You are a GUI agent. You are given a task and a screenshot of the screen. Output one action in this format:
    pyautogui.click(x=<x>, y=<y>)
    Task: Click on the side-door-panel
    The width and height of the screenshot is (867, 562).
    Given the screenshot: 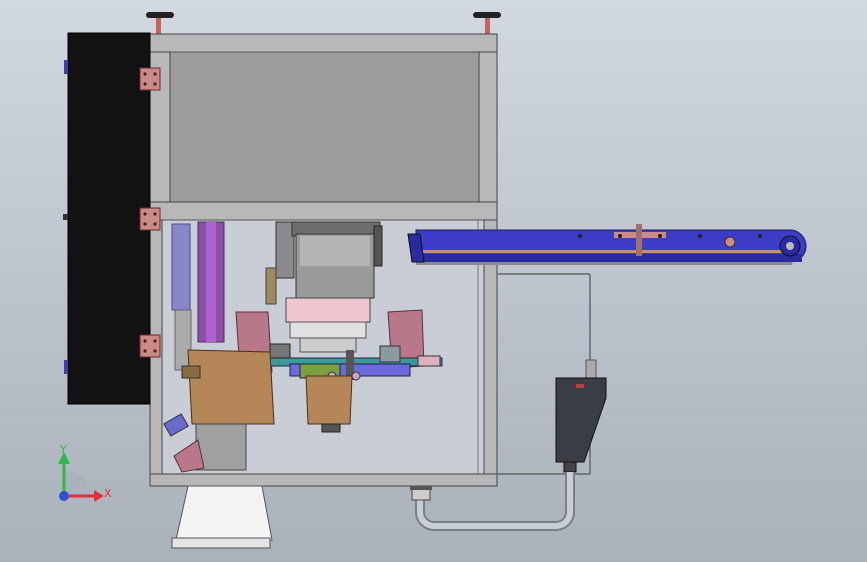 What is the action you would take?
    pyautogui.click(x=107, y=218)
    